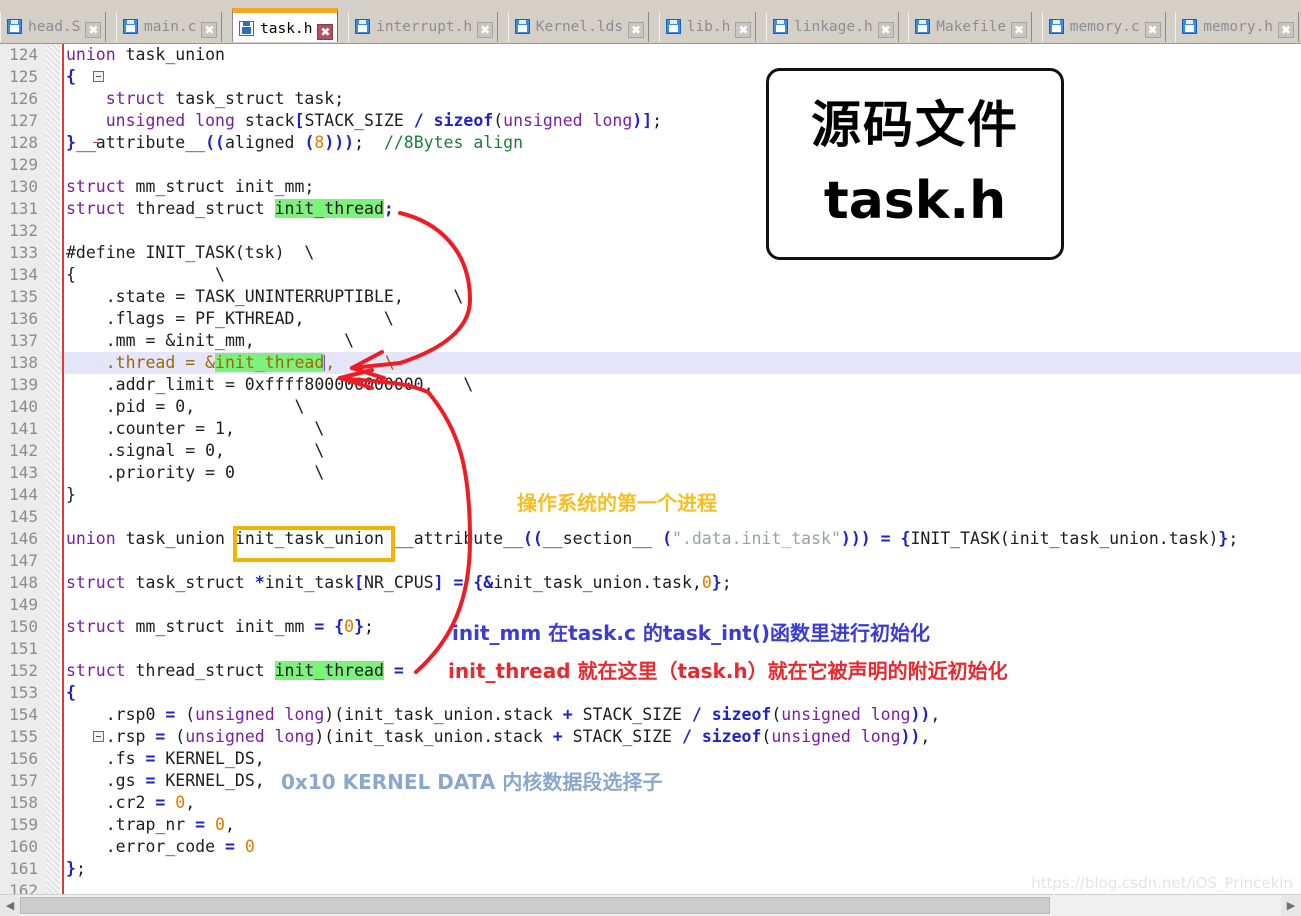 The width and height of the screenshot is (1301, 916). I want to click on code-line: .state = TASK_UNINTERRUPTIBLE, \, so click(265, 296).